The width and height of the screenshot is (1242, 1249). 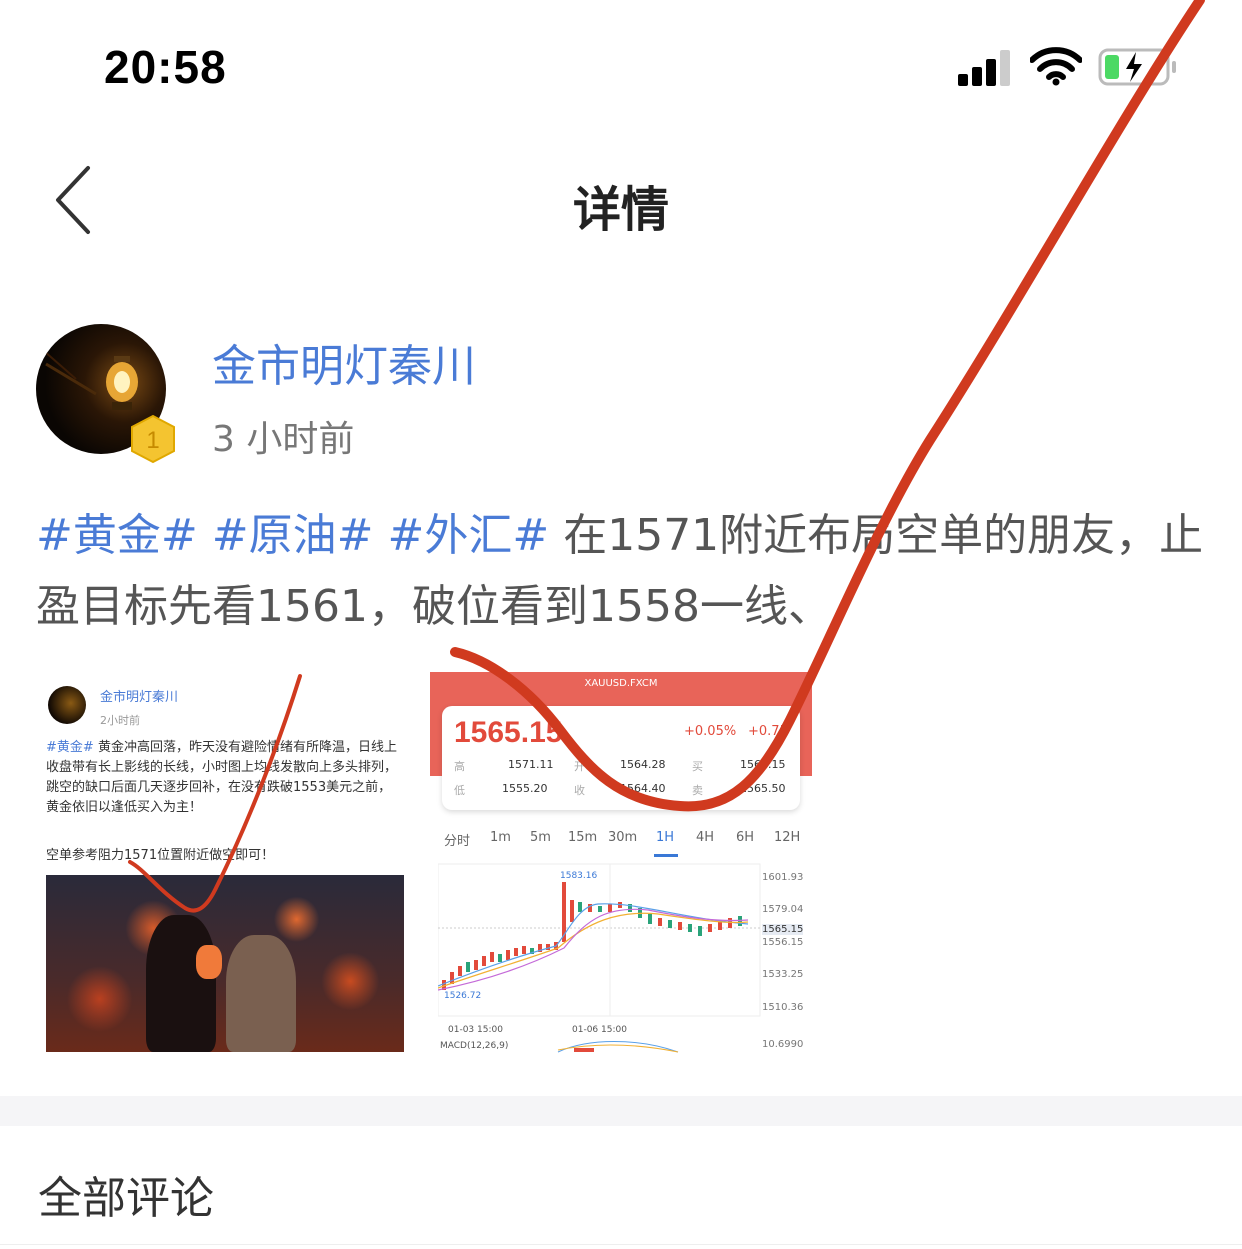 I want to click on divider-line, so click(x=621, y=1244).